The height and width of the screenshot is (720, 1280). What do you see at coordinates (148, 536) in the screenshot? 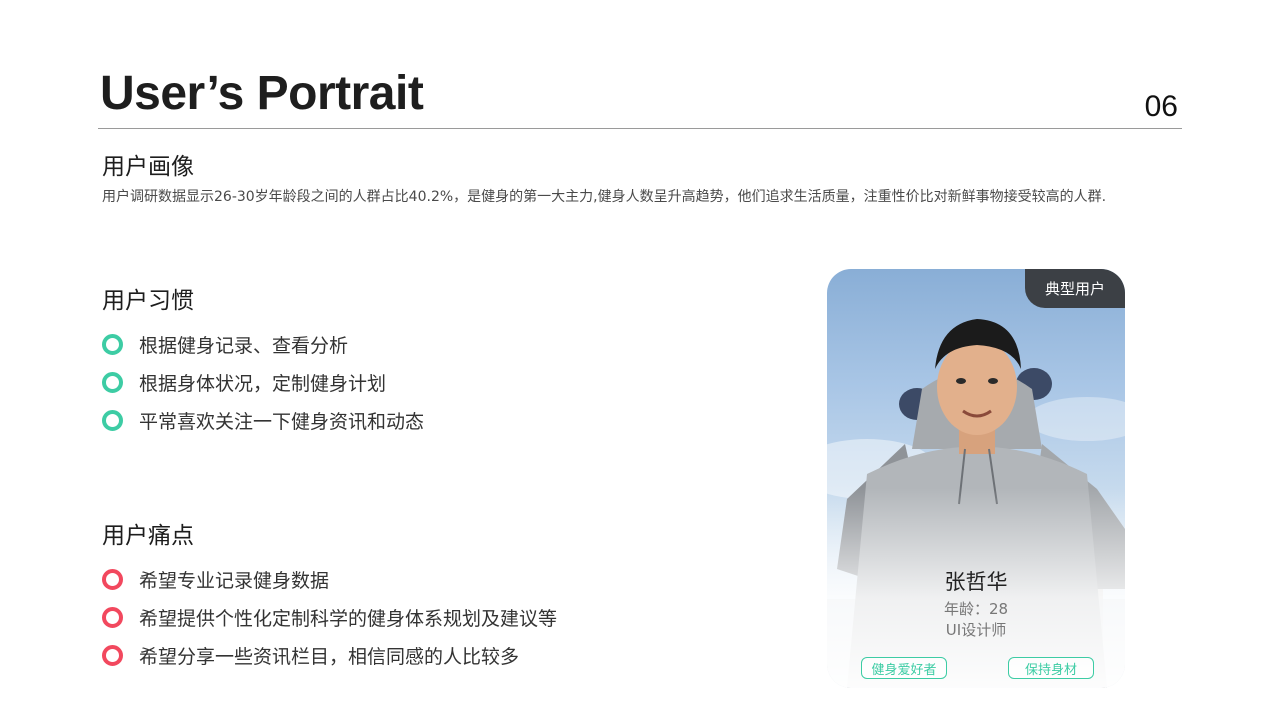
I see `pain-points-heading: 用户痛点` at bounding box center [148, 536].